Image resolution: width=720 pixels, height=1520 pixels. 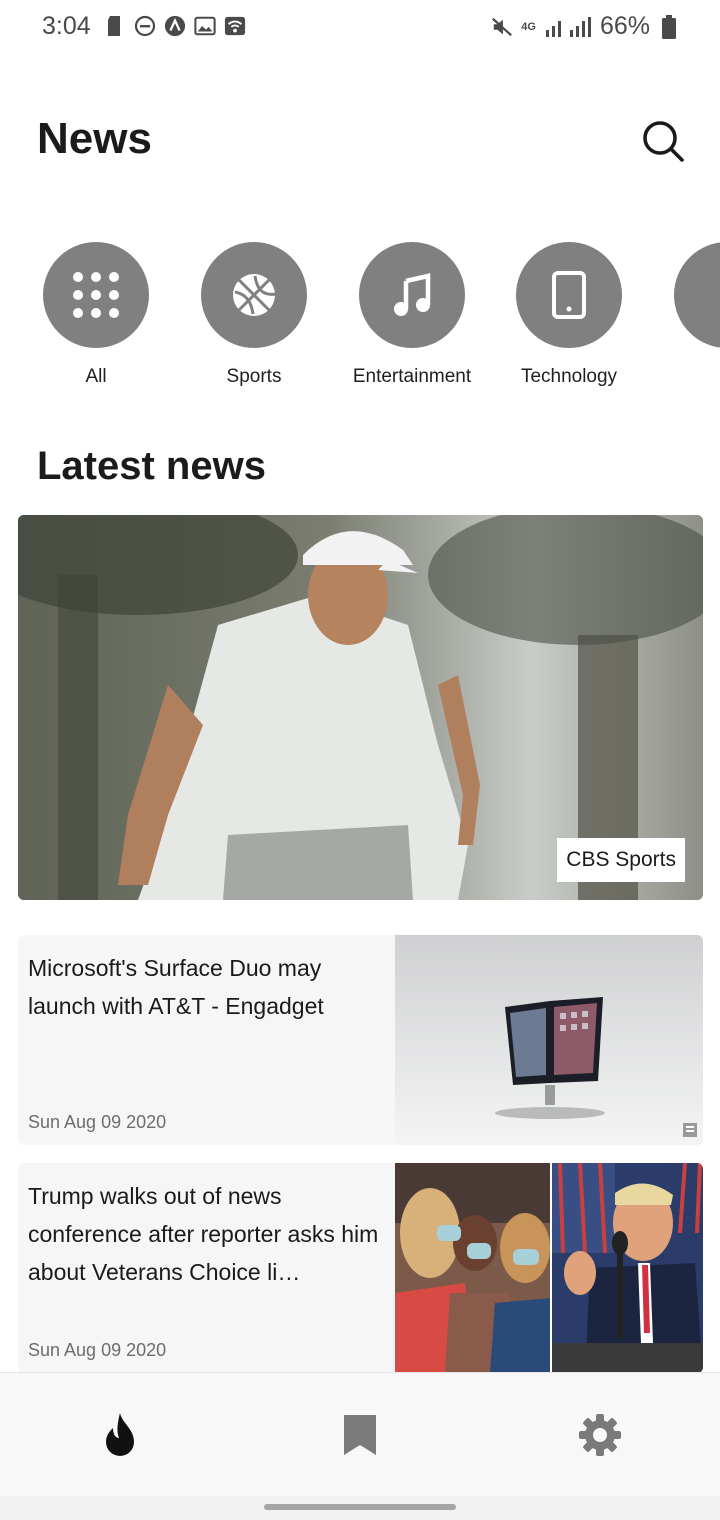 I want to click on category-label: S, so click(x=683, y=377).